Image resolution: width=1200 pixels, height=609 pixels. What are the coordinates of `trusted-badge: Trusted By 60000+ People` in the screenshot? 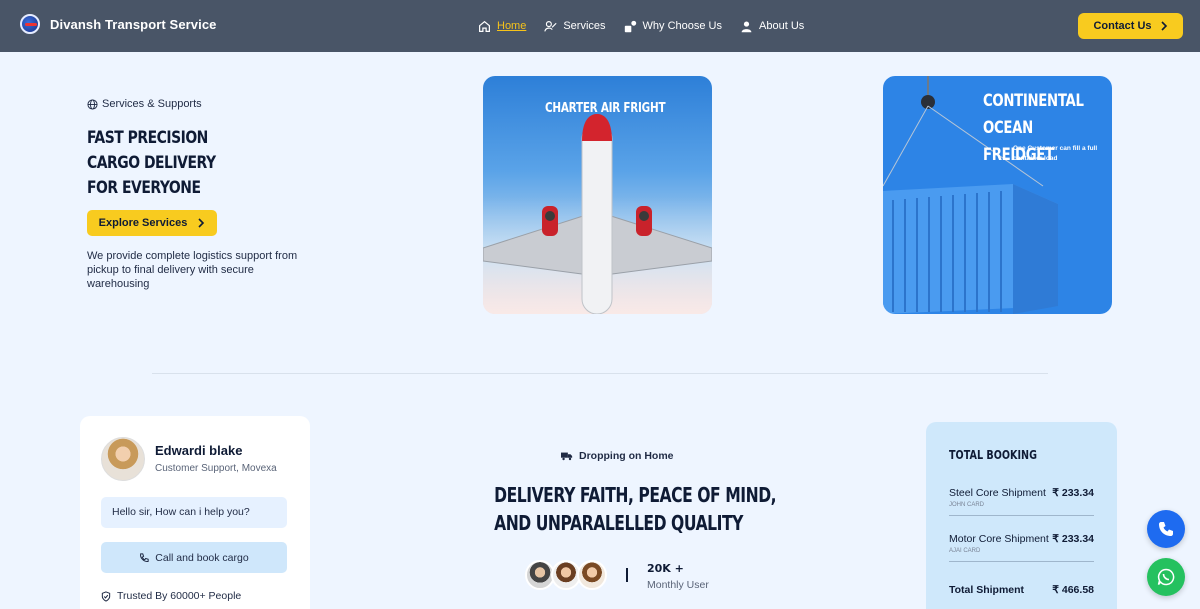 It's located at (171, 596).